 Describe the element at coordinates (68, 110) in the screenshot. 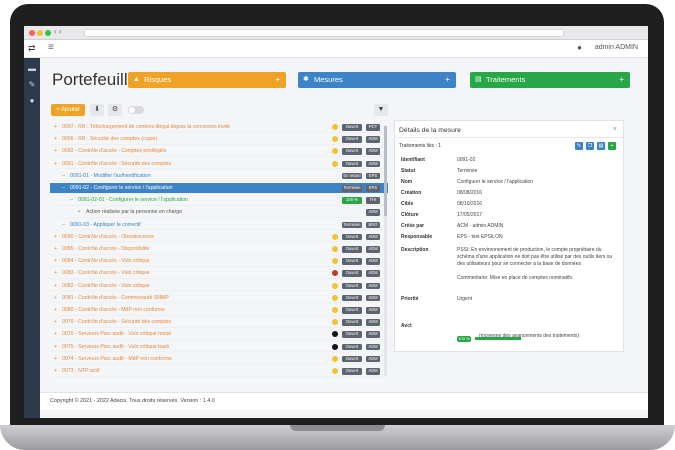

I see `add-button: + Ajouter` at that location.